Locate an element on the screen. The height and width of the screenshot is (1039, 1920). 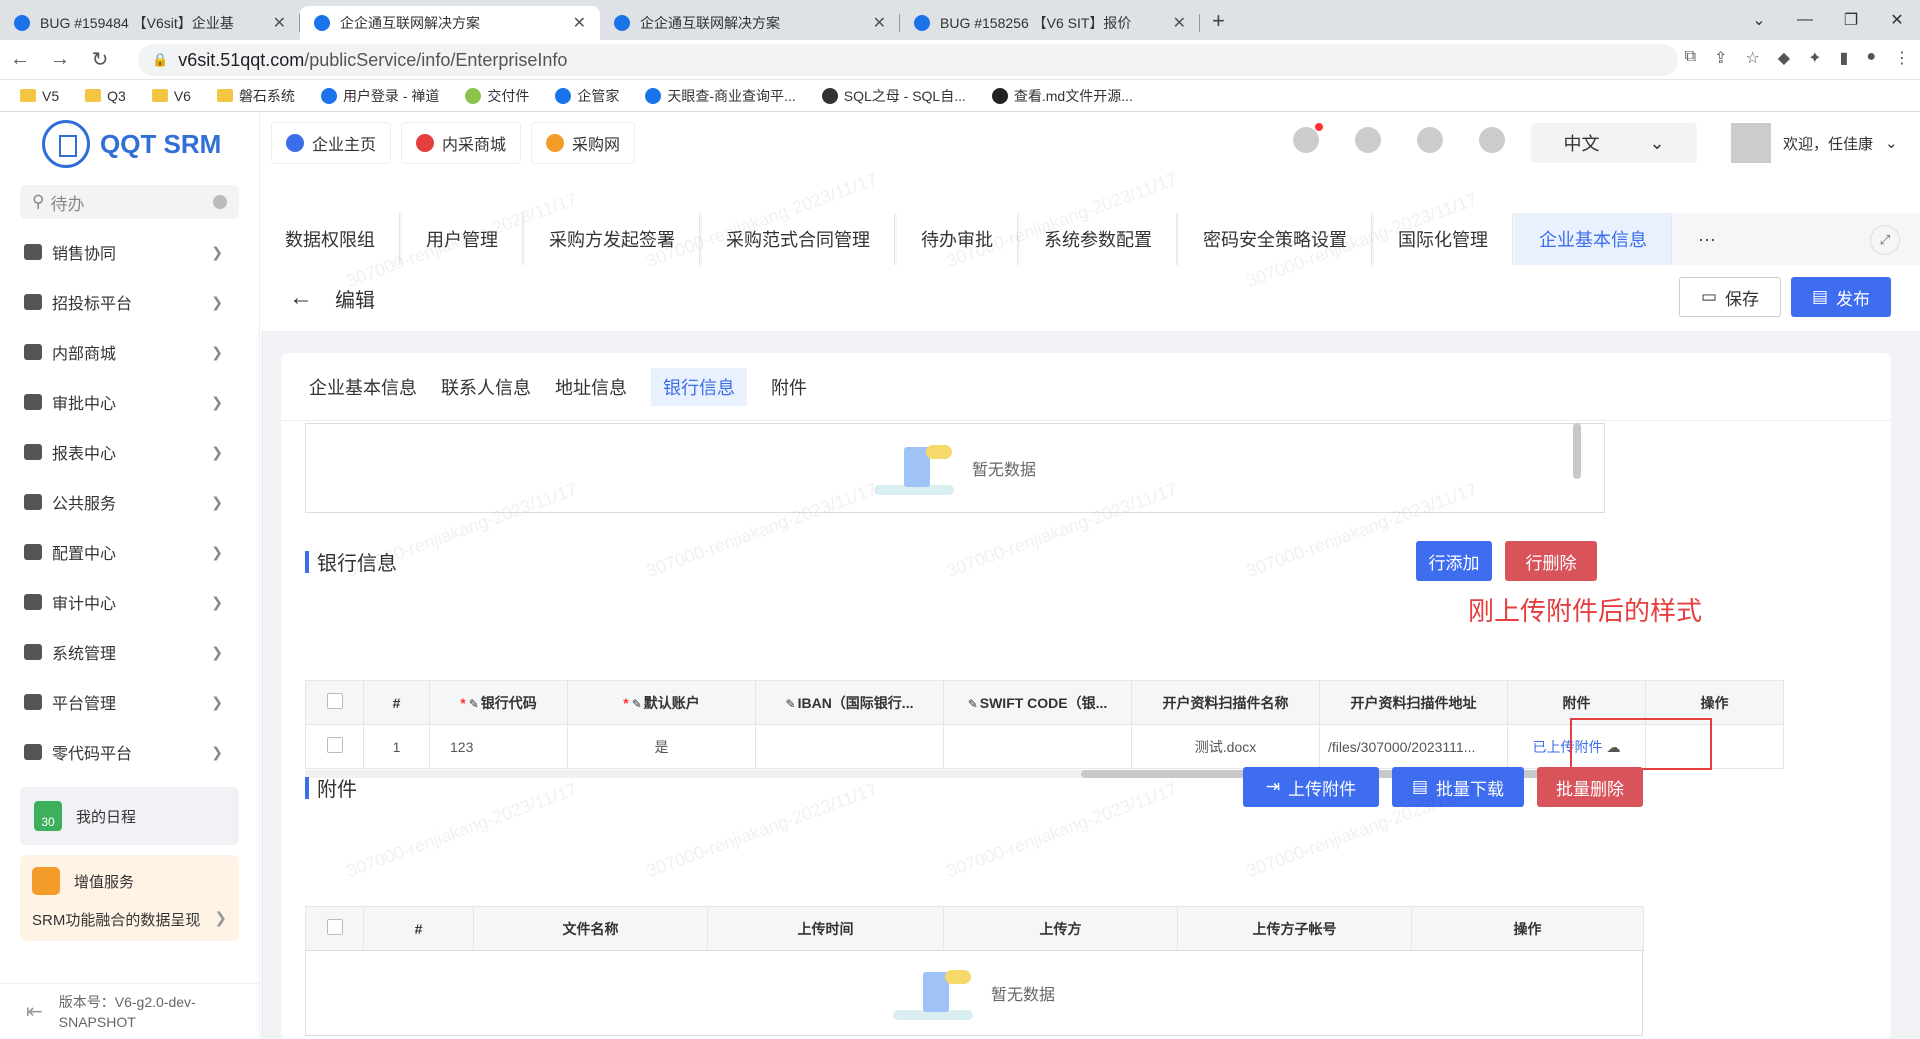
tab-pending-approval: 待办审批 is located at coordinates (957, 239).